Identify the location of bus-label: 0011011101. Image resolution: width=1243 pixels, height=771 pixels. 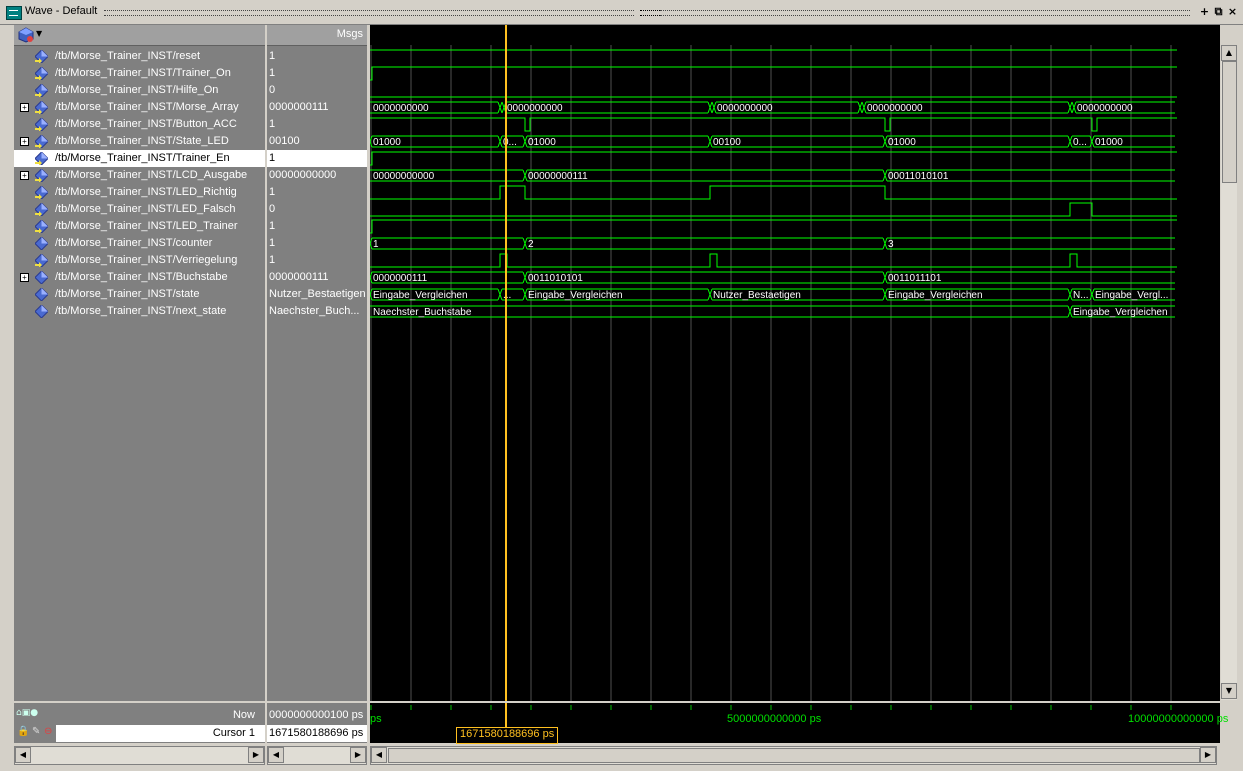
(915, 278).